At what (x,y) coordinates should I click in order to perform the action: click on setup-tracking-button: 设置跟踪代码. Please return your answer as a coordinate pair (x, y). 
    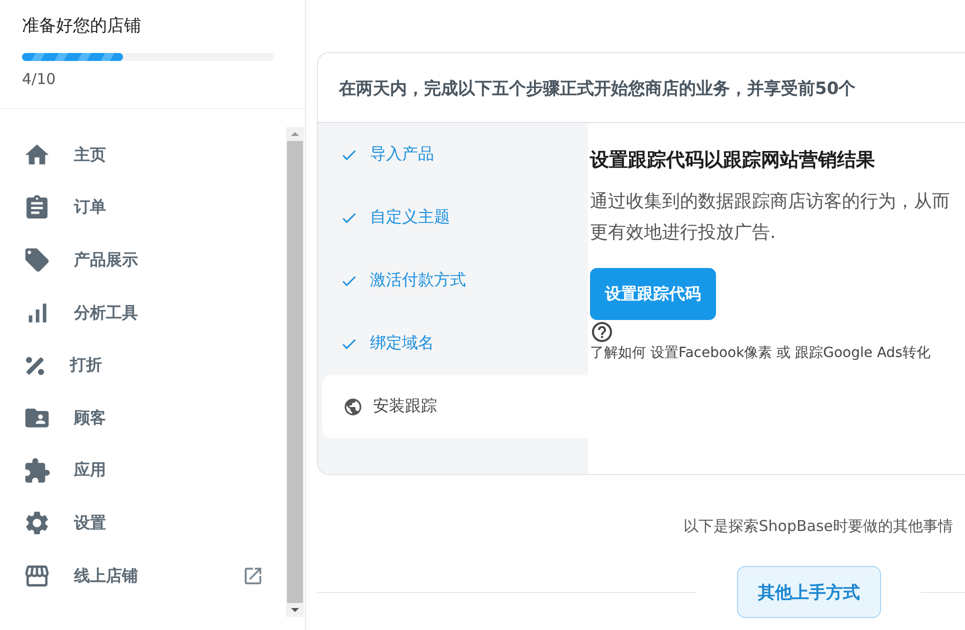
    Looking at the image, I should click on (653, 294).